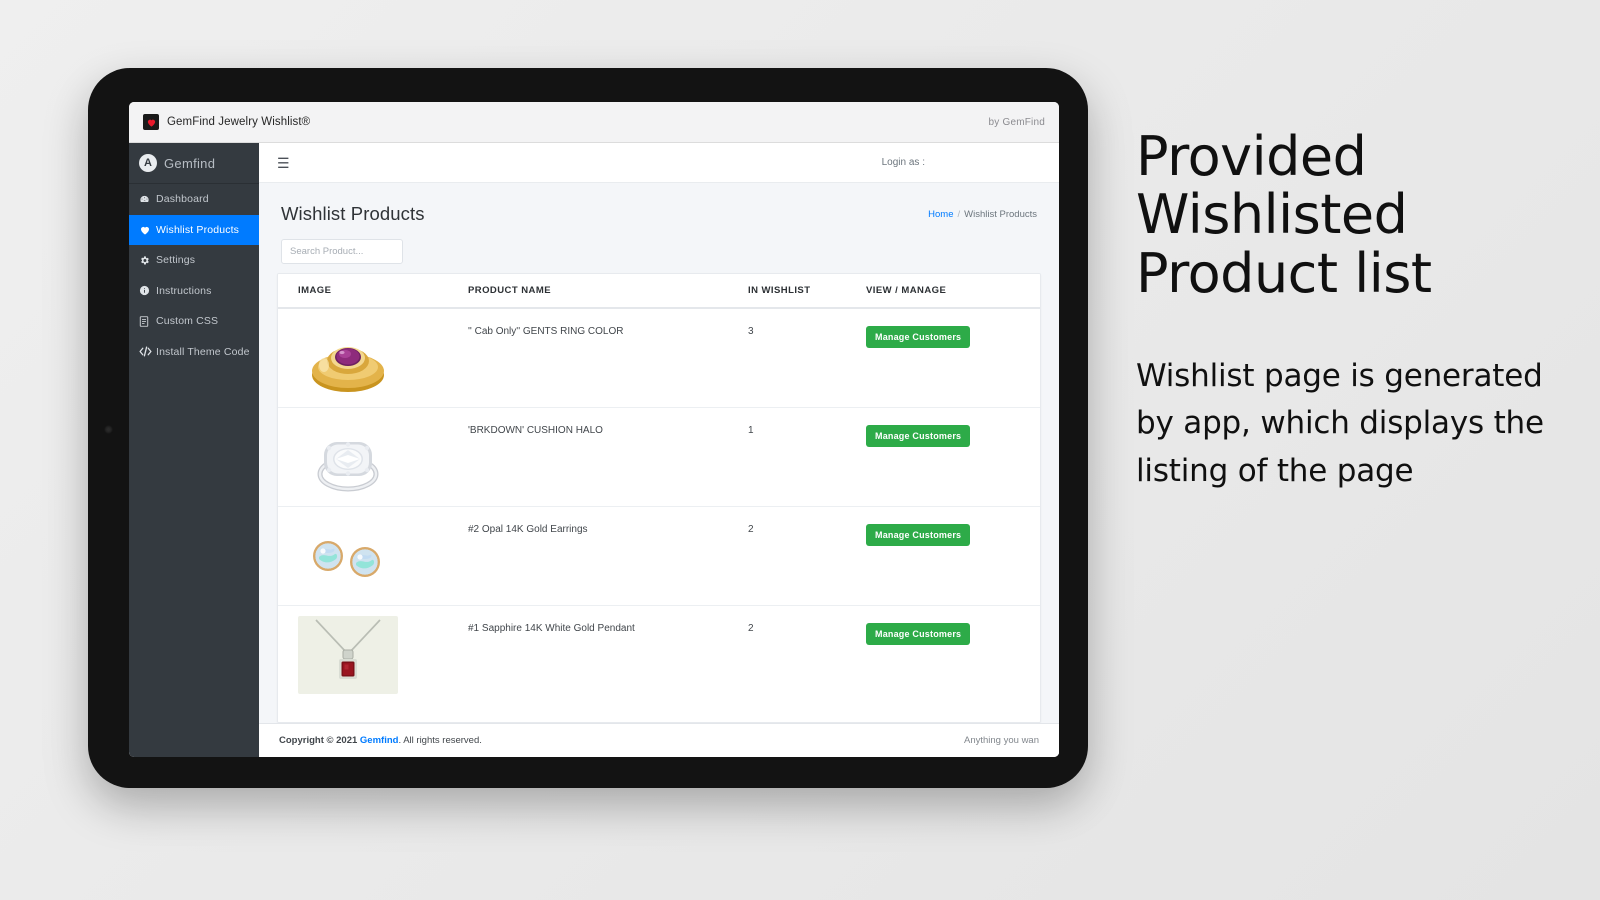 The width and height of the screenshot is (1600, 900). Describe the element at coordinates (187, 321) in the screenshot. I see `sidebar-item-label: Custom CSS` at that location.